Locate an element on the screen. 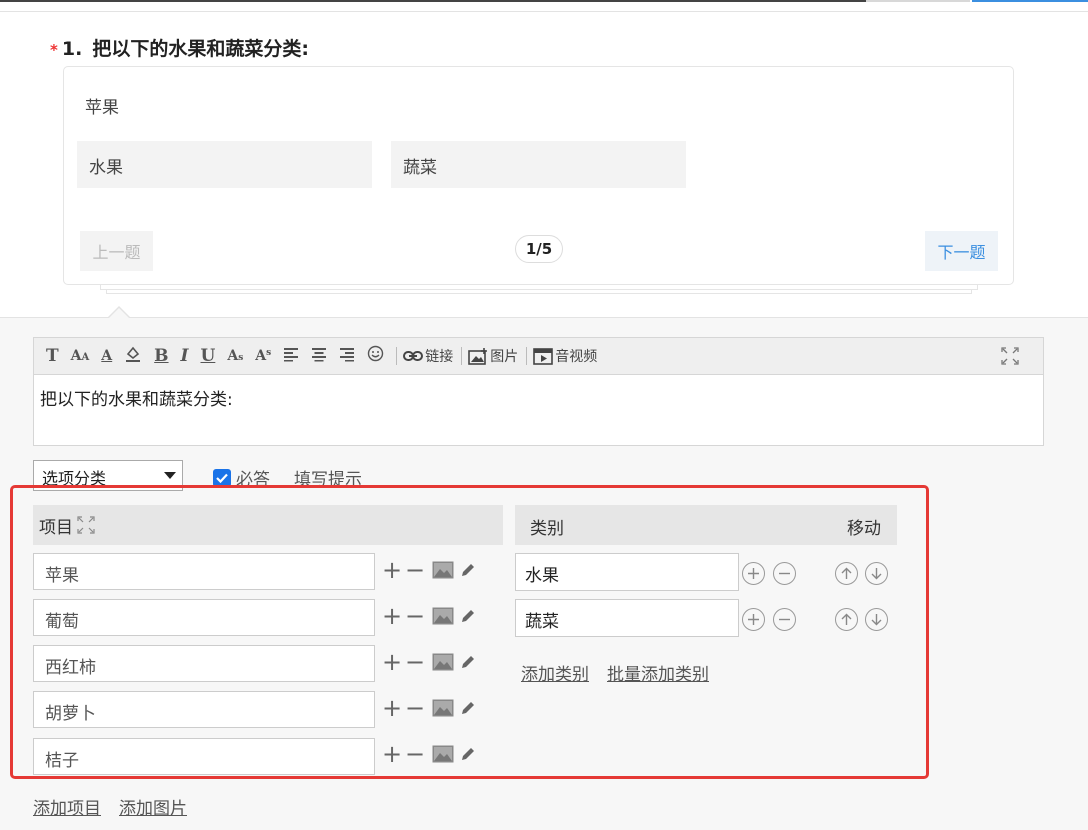 Image resolution: width=1088 pixels, height=830 pixels. insert-media-button: 音视频 is located at coordinates (565, 356).